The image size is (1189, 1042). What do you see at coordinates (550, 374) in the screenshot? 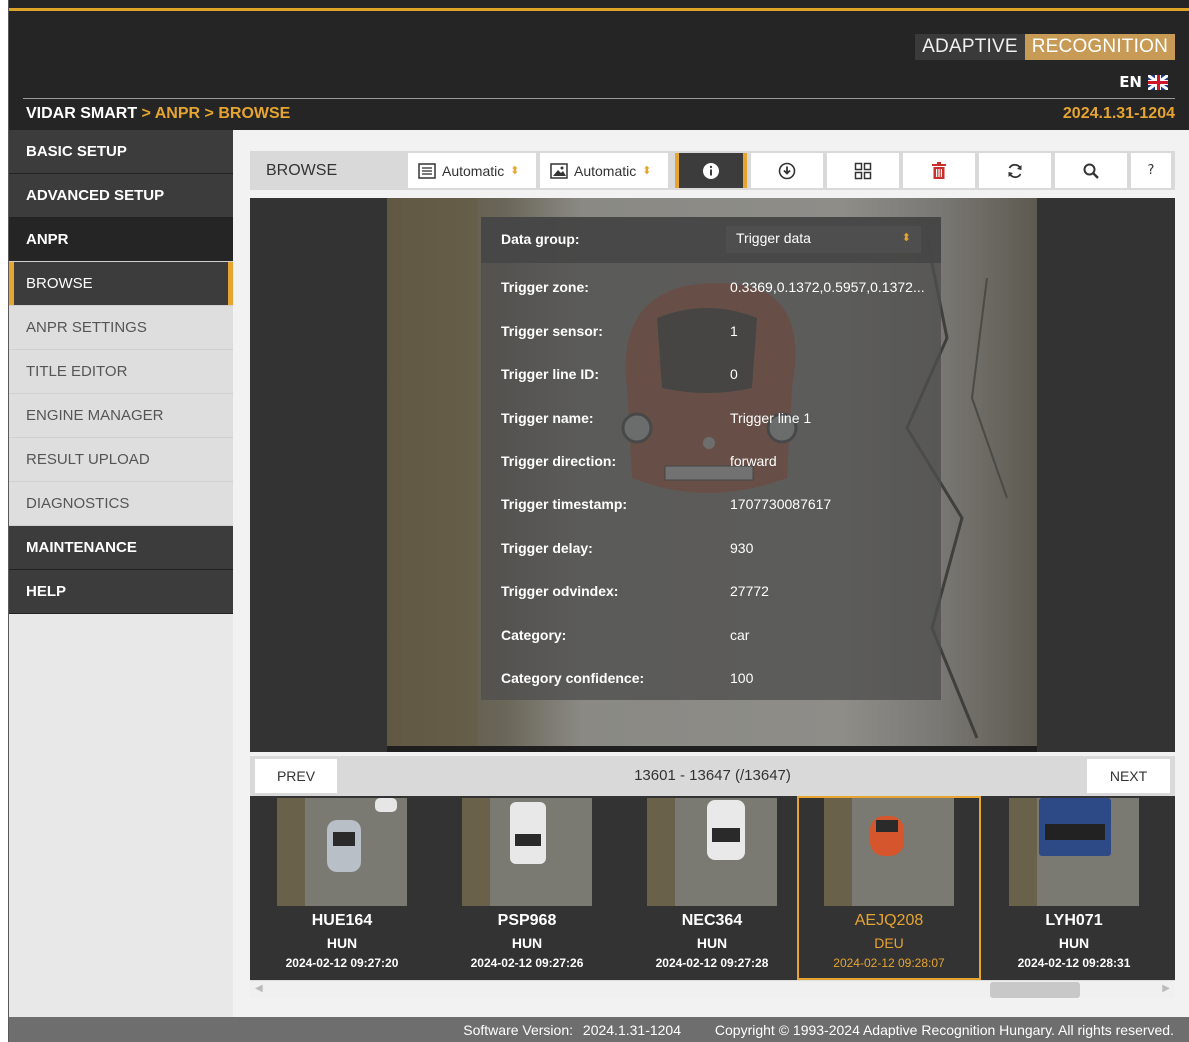
I see `data-key: Trigger line ID:` at bounding box center [550, 374].